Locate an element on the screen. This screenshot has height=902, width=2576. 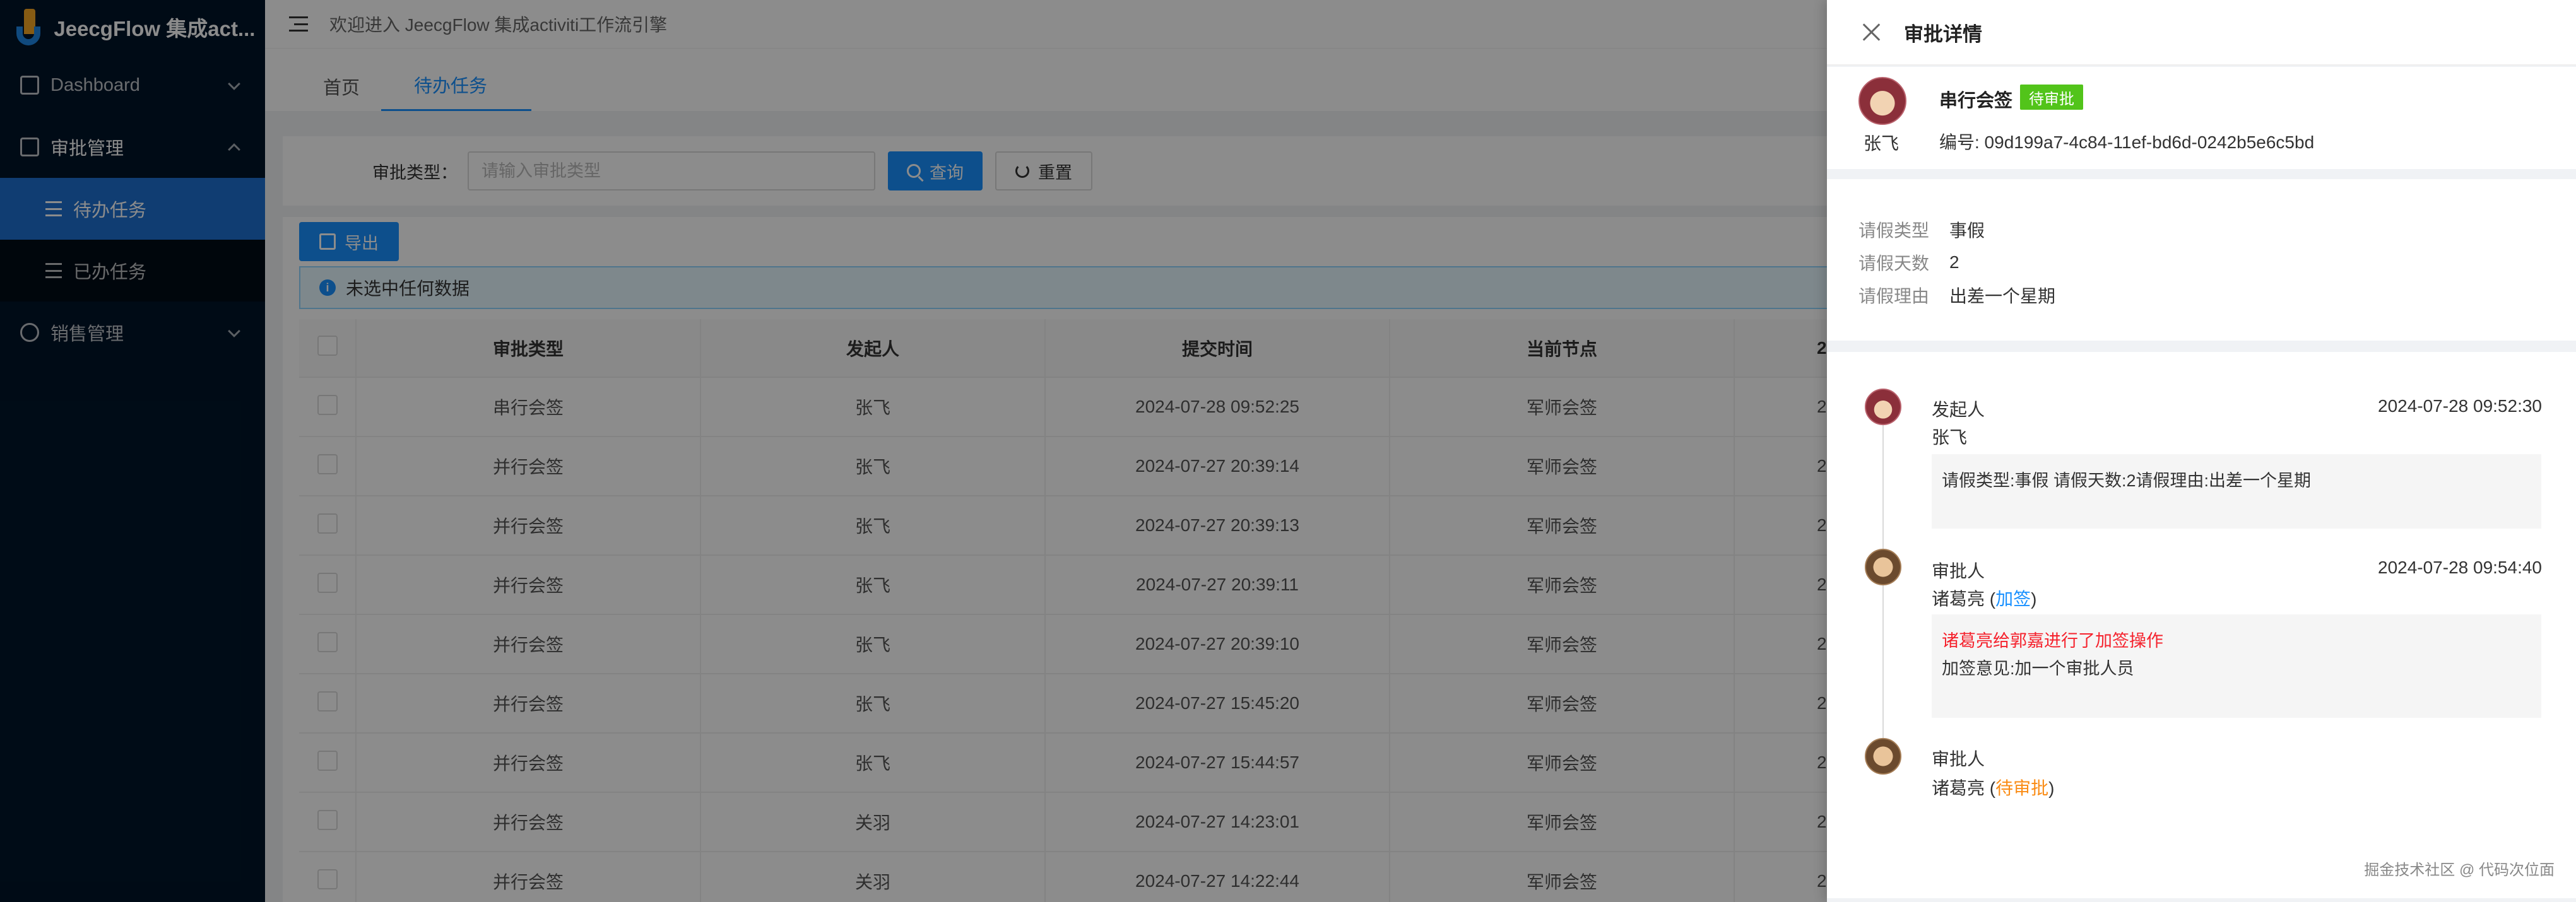
form-details: 请假类型 事假 请假天数 2 请假理由 出差一个星期 is located at coordinates (2202, 260).